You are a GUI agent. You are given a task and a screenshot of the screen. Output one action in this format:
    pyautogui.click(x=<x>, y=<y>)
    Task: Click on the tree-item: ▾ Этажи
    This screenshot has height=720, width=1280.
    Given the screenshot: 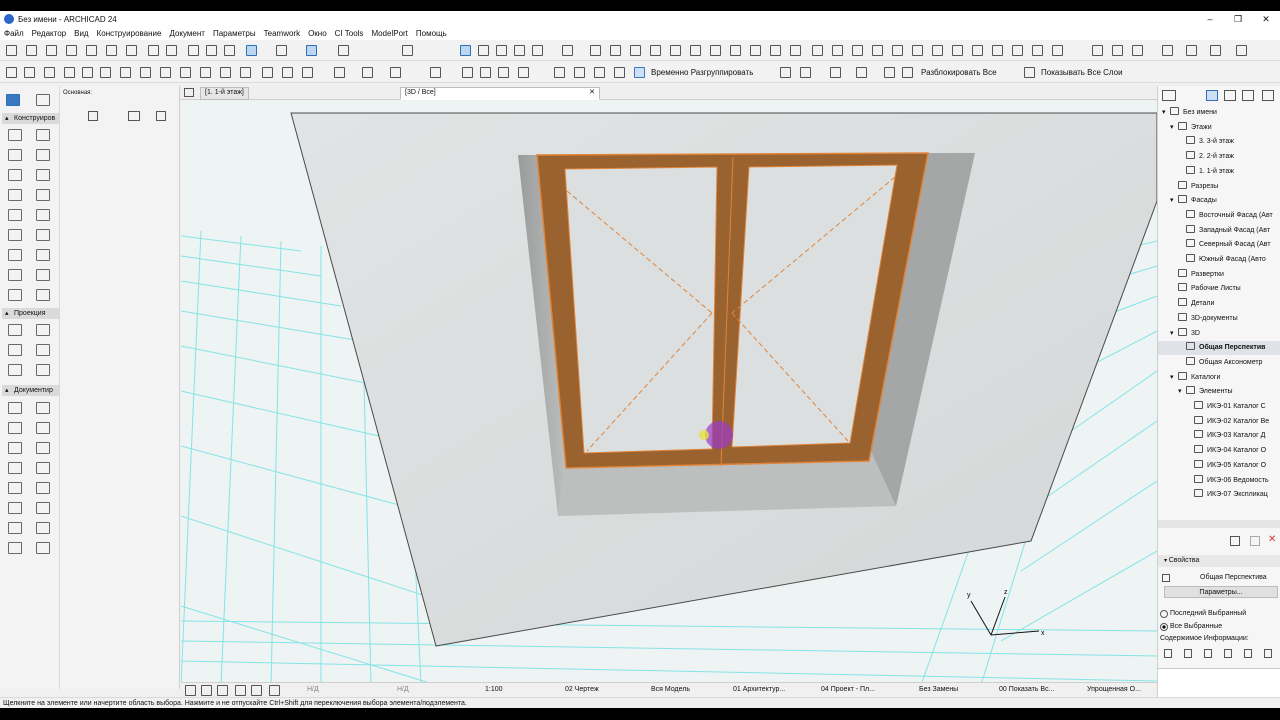 What is the action you would take?
    pyautogui.click(x=1219, y=128)
    